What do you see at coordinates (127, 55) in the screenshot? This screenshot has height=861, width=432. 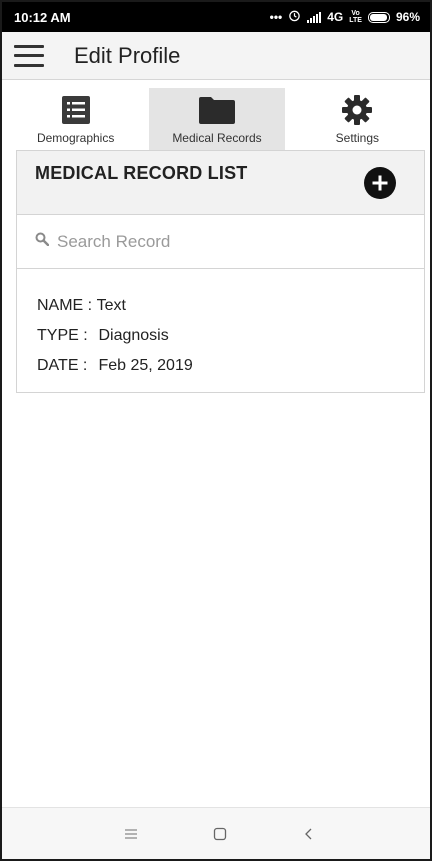 I see `page-title: Edit Profile` at bounding box center [127, 55].